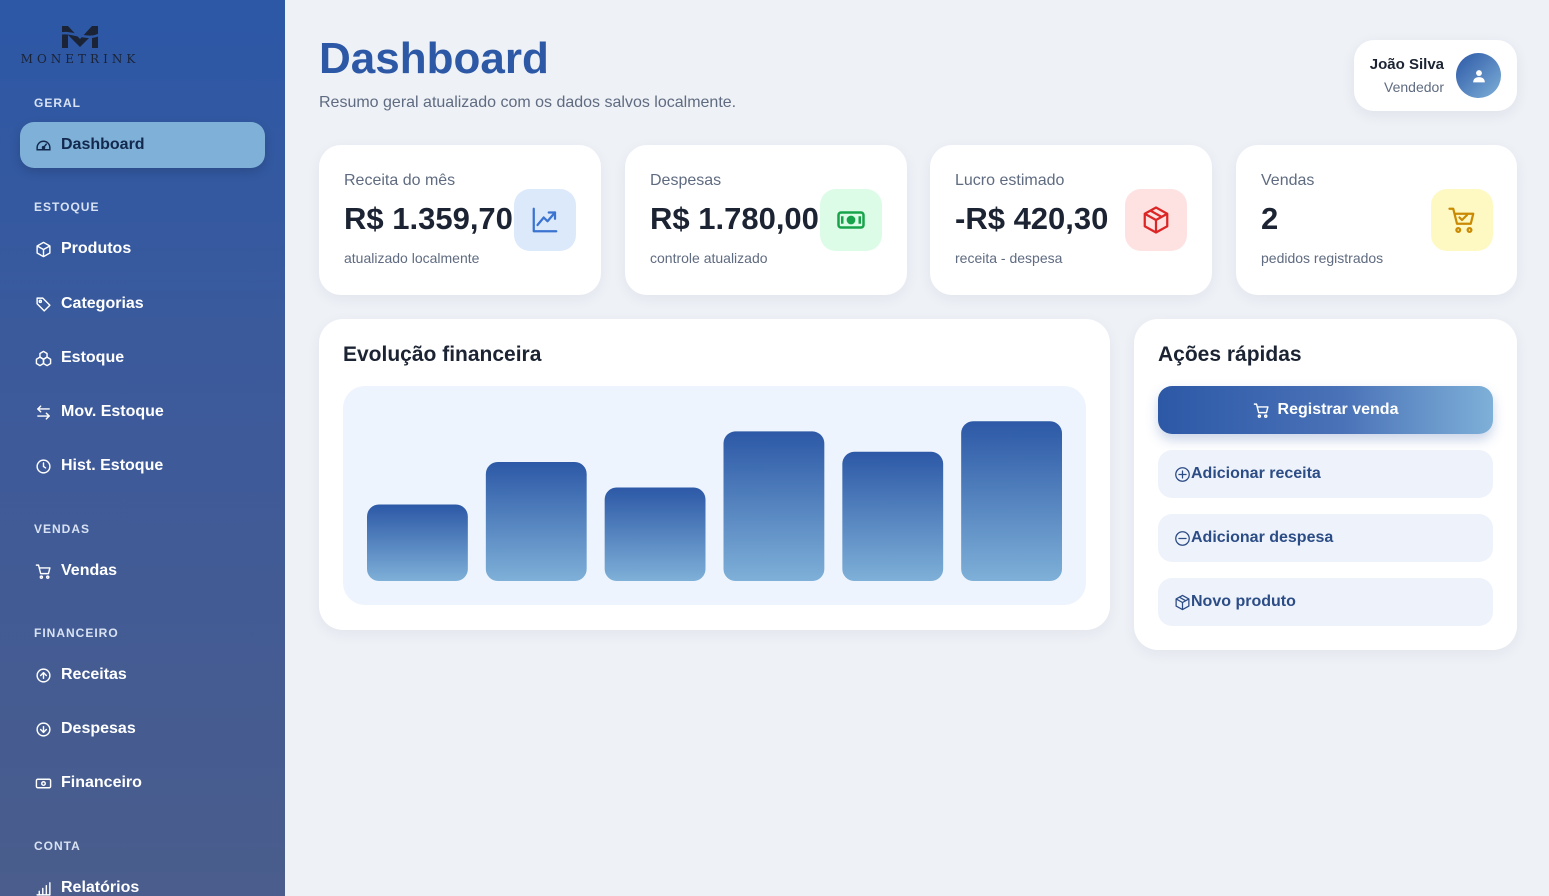 The height and width of the screenshot is (896, 1549). I want to click on section-label-financeiro: FINANCEIRO, so click(76, 633).